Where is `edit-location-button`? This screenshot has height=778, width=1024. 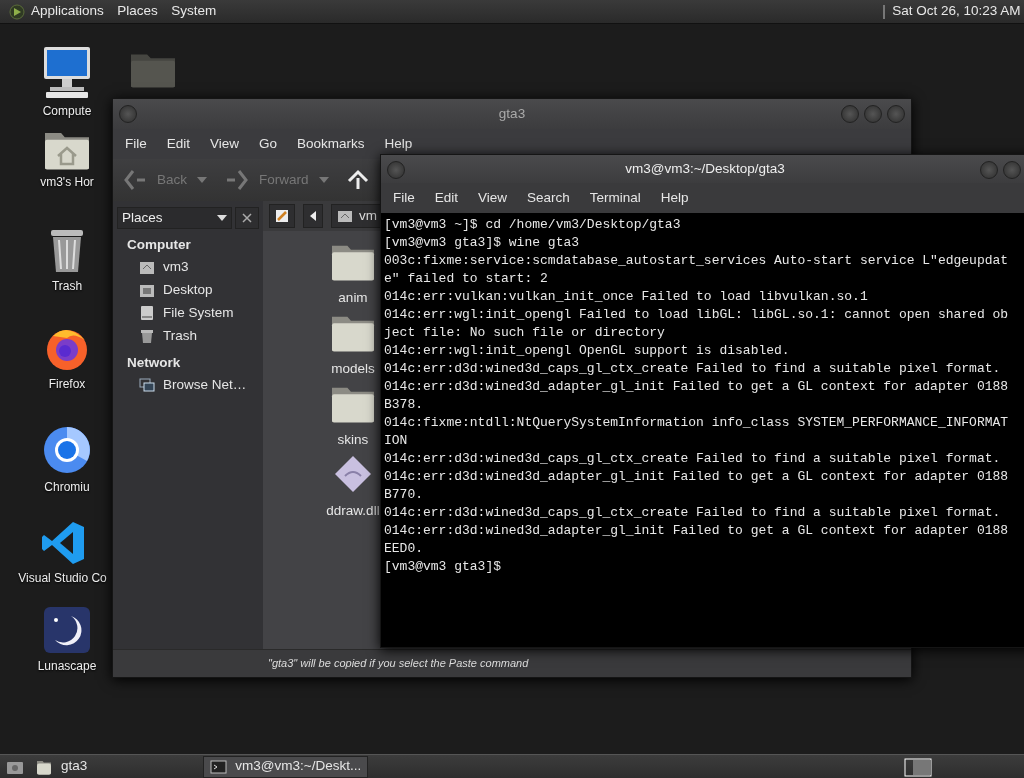 edit-location-button is located at coordinates (282, 216).